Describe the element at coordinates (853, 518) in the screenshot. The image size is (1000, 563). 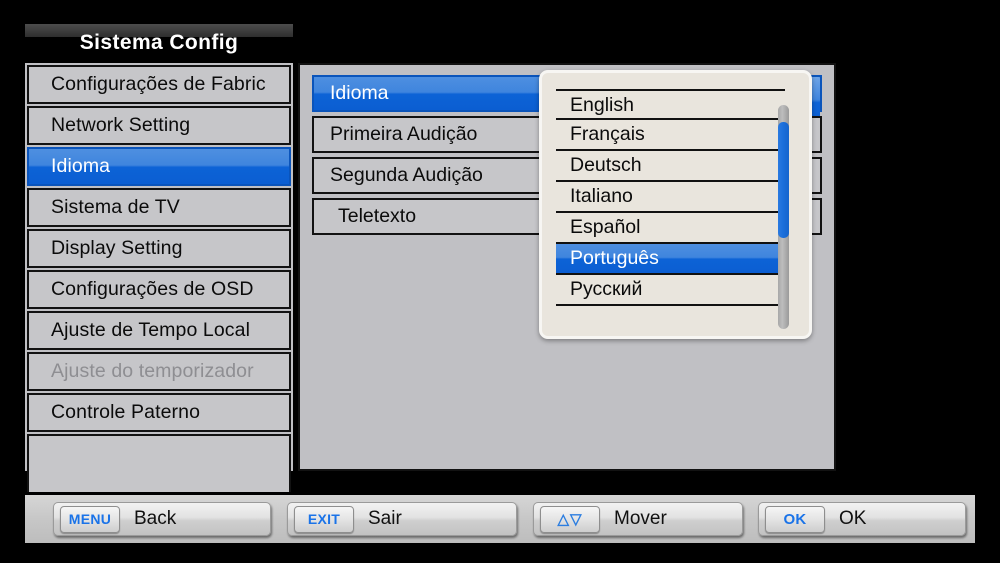
I see `hint-ok-label: OK` at that location.